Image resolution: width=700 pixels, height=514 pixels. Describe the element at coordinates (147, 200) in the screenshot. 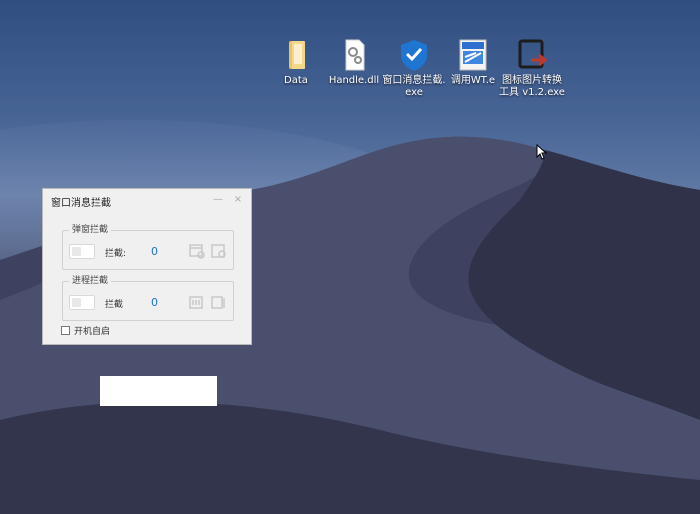

I see `window-title-bar: 窗口消息拦截 — ×` at that location.